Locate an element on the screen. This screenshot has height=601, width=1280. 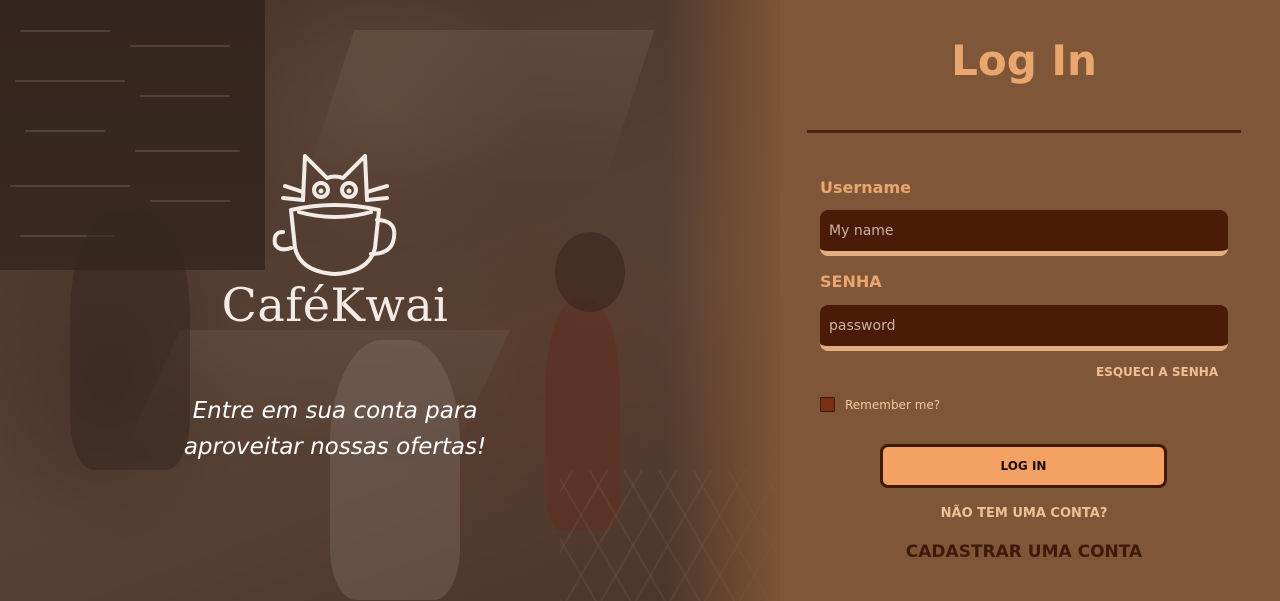
password-field-wrapper is located at coordinates (1024, 328).